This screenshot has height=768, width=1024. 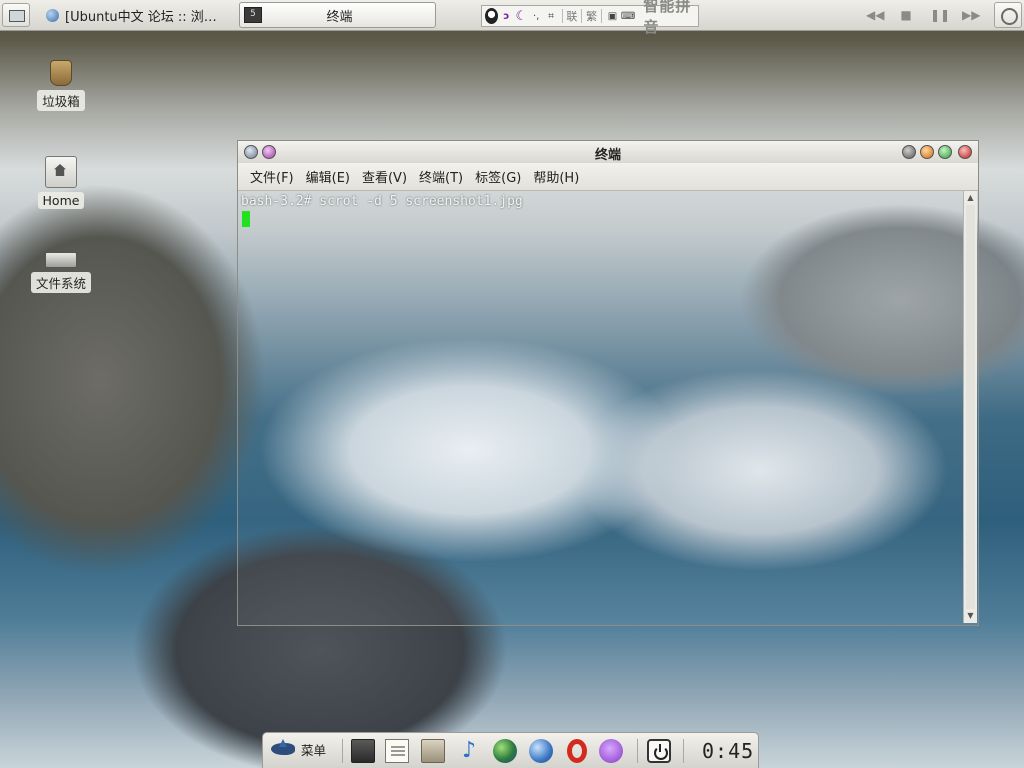 What do you see at coordinates (659, 751) in the screenshot?
I see `power-icon` at bounding box center [659, 751].